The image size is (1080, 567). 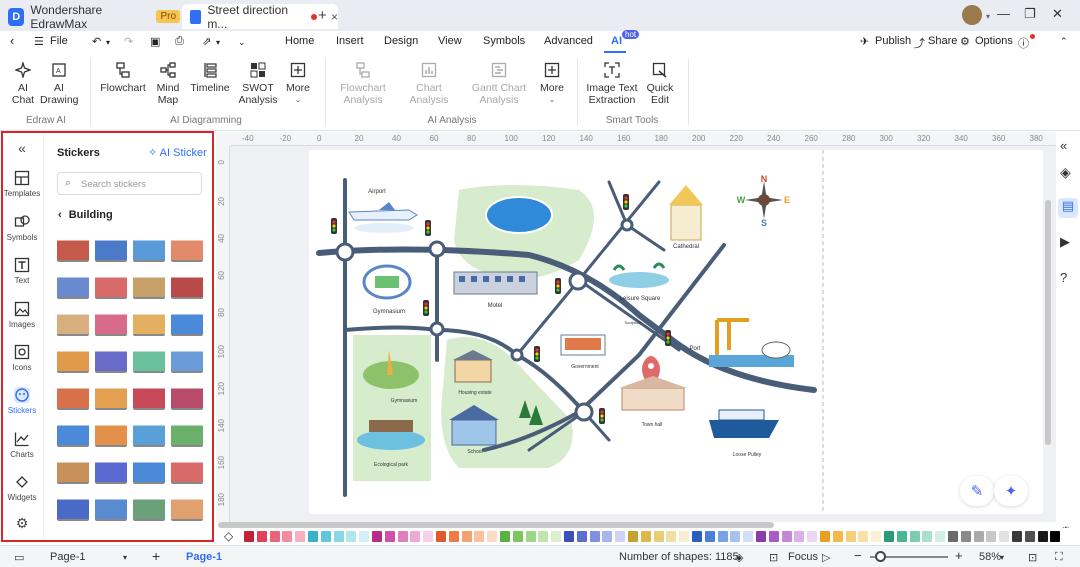 What do you see at coordinates (39, 41) in the screenshot?
I see `hamburger-icon: ☰` at bounding box center [39, 41].